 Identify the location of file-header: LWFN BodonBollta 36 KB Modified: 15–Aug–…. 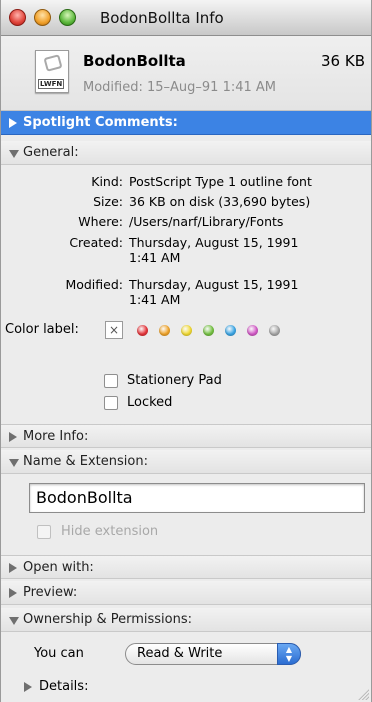
(186, 73).